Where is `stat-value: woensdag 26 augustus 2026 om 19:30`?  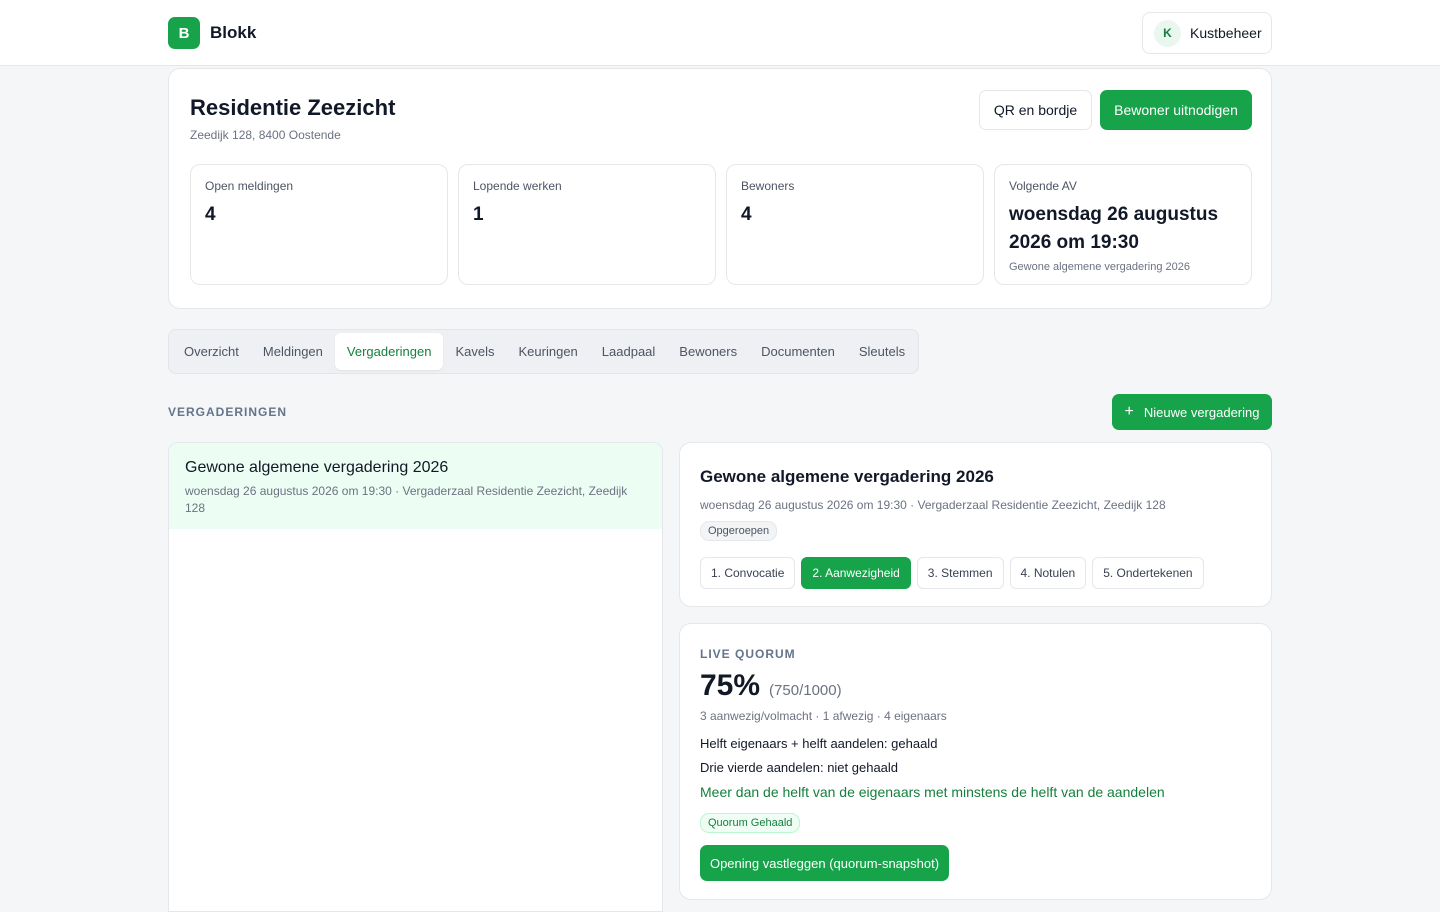 stat-value: woensdag 26 augustus 2026 om 19:30 is located at coordinates (1114, 228).